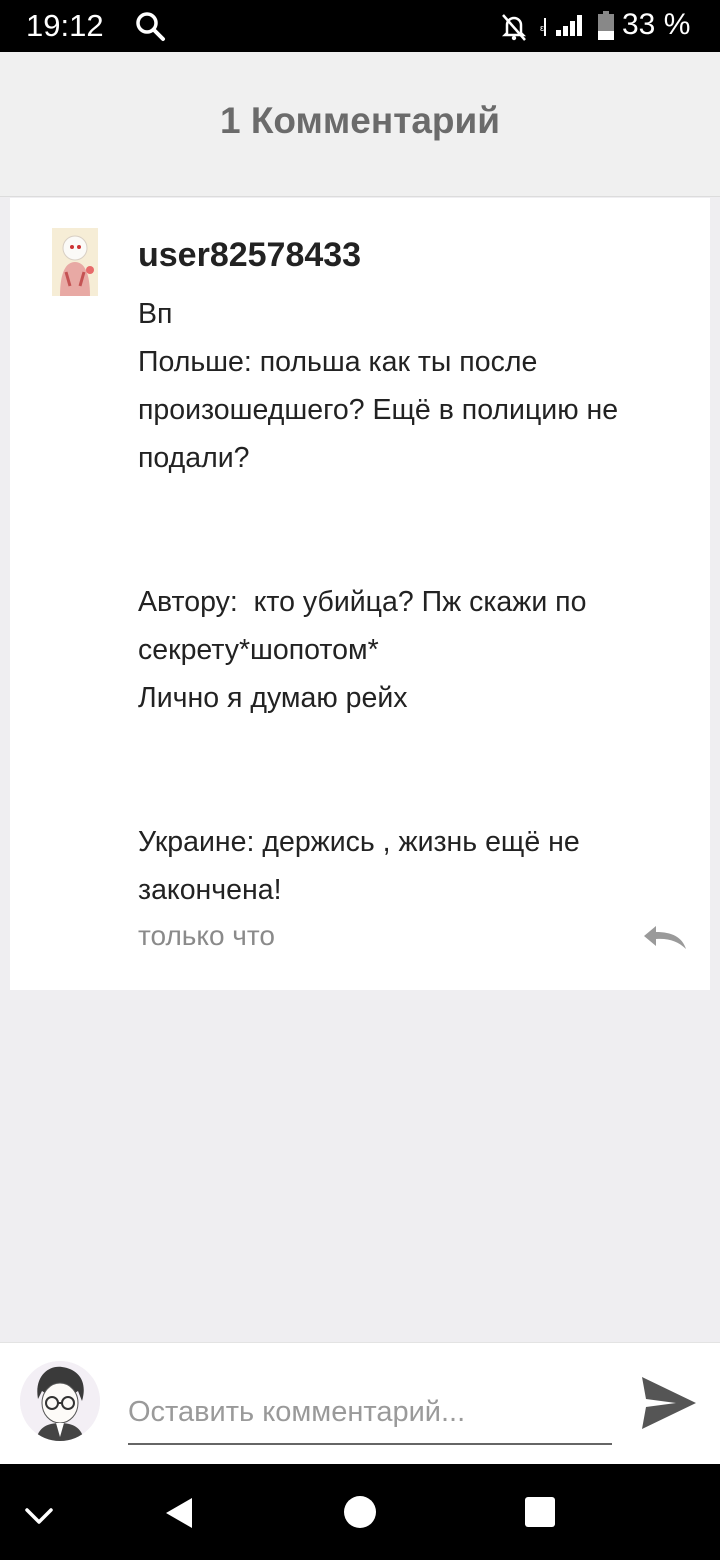 The height and width of the screenshot is (1560, 720). What do you see at coordinates (669, 1403) in the screenshot?
I see `send-button` at bounding box center [669, 1403].